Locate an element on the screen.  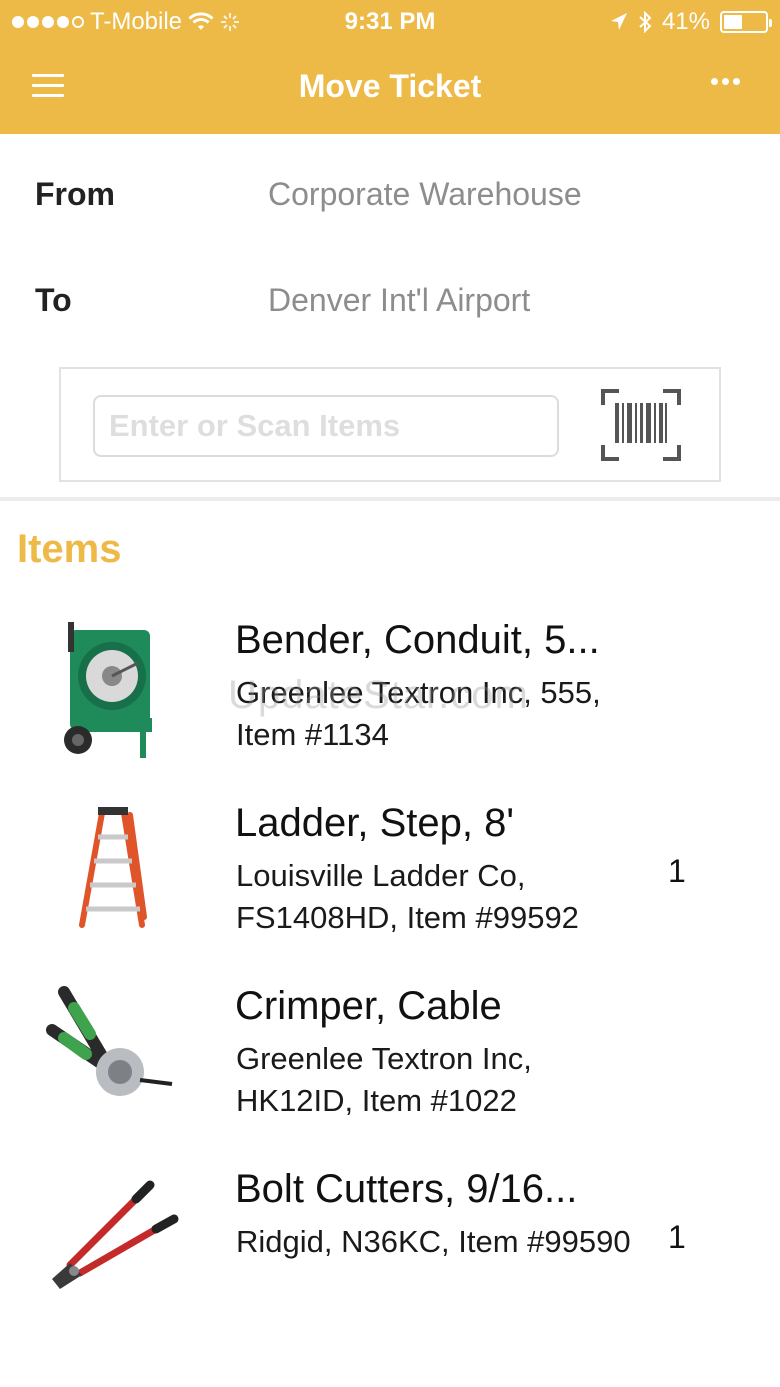
section-divider is located at coordinates (390, 499).